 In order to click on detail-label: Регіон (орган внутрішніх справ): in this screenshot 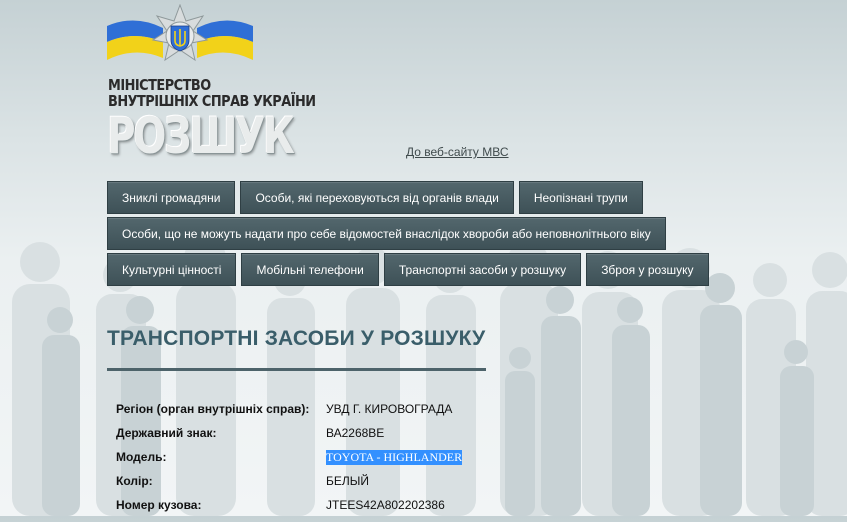, I will do `click(213, 409)`.